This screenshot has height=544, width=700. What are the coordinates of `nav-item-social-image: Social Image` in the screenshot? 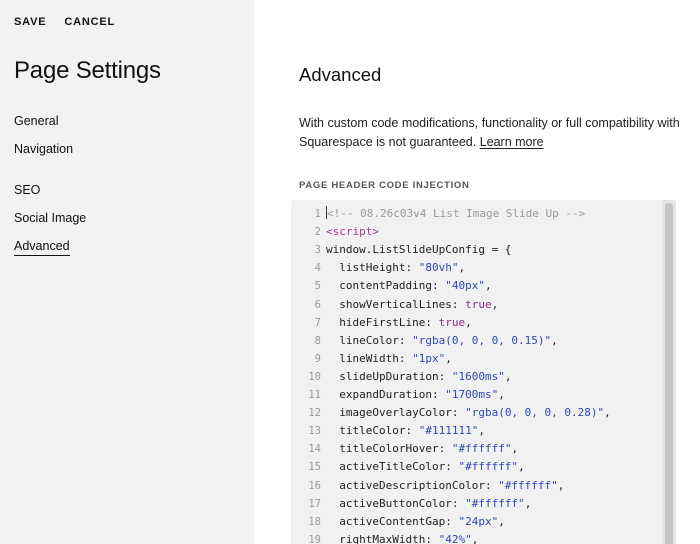 It's located at (50, 218).